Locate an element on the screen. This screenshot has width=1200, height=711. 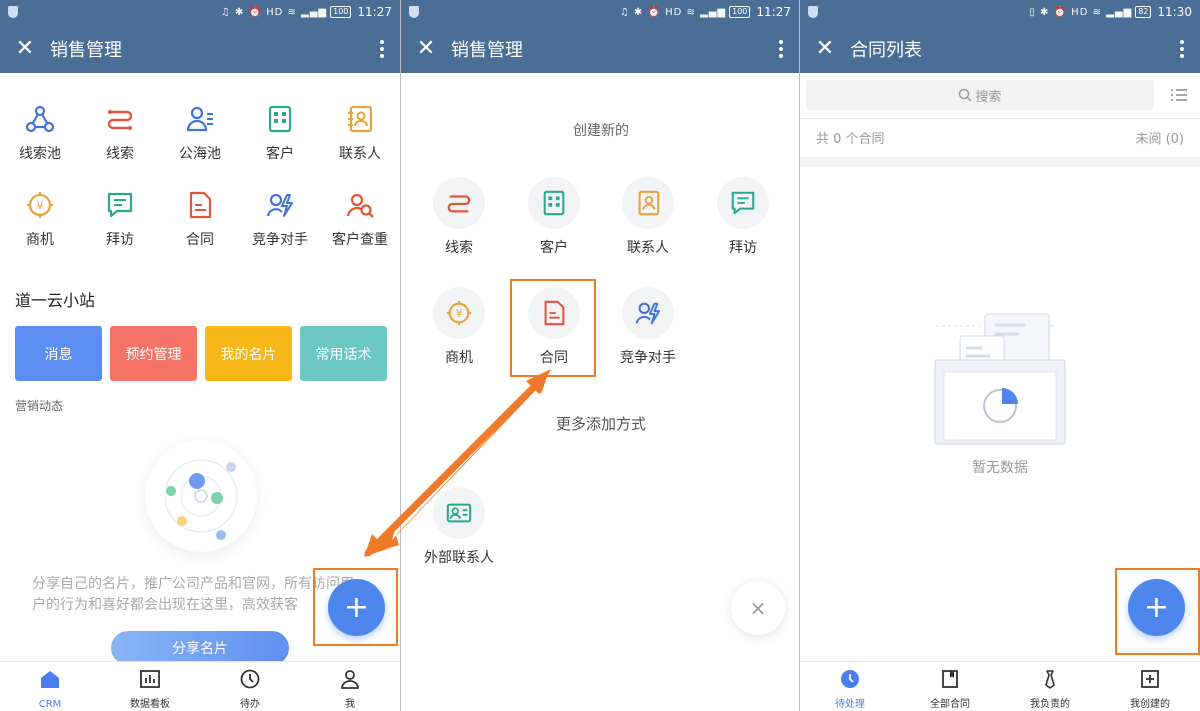
annotation-arrow-icon is located at coordinates (457, 463).